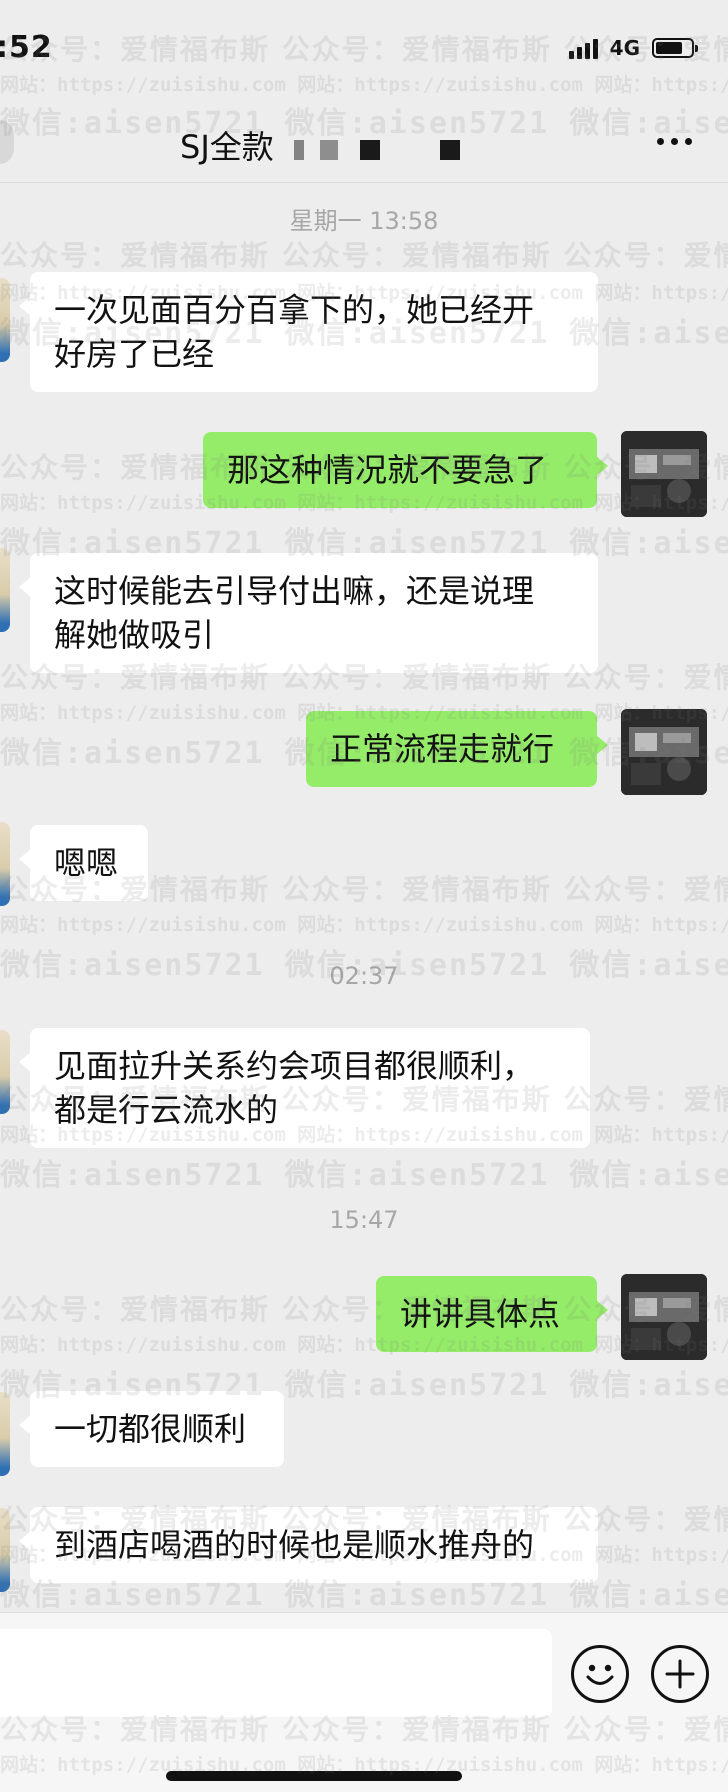  What do you see at coordinates (364, 221) in the screenshot?
I see `message-timestamp: 星期一 13:58` at bounding box center [364, 221].